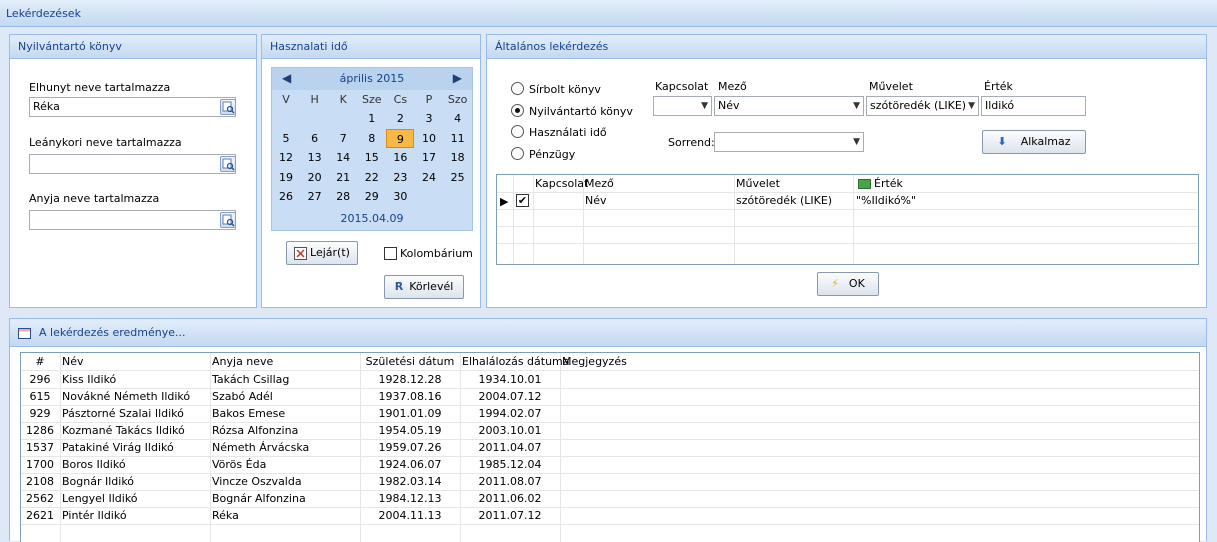 This screenshot has width=1217, height=542. Describe the element at coordinates (410, 464) in the screenshot. I see `results-cell: 1924.06.07` at that location.